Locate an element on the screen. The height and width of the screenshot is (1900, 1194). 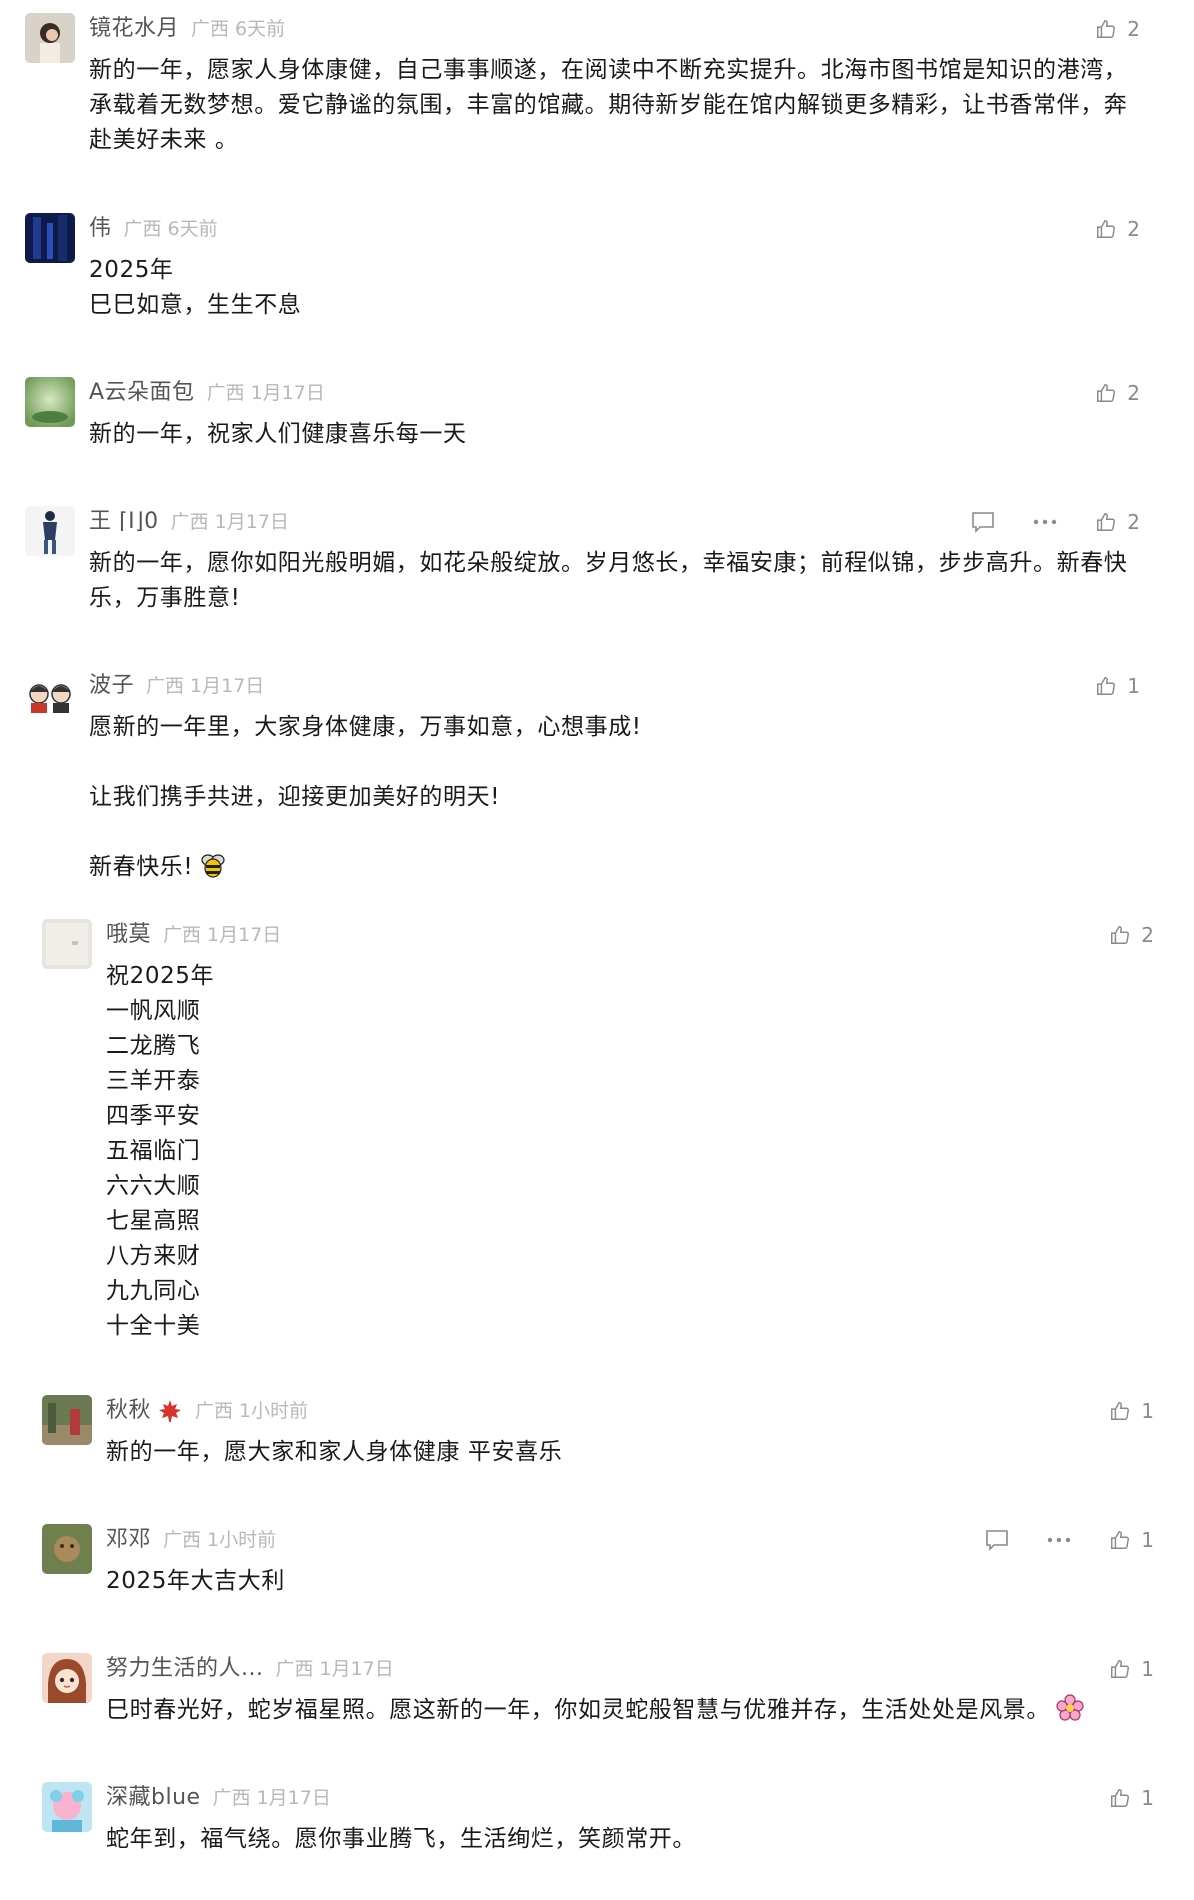
comment-content: 新的一年，愿大家和家人身体健康 平安喜乐 is located at coordinates (334, 1452).